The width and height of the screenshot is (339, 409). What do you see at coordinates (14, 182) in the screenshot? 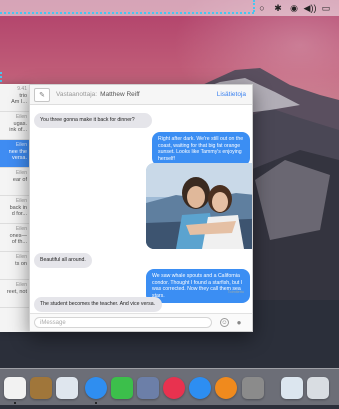
I see `conversation-item: Eilen ear of` at bounding box center [14, 182].